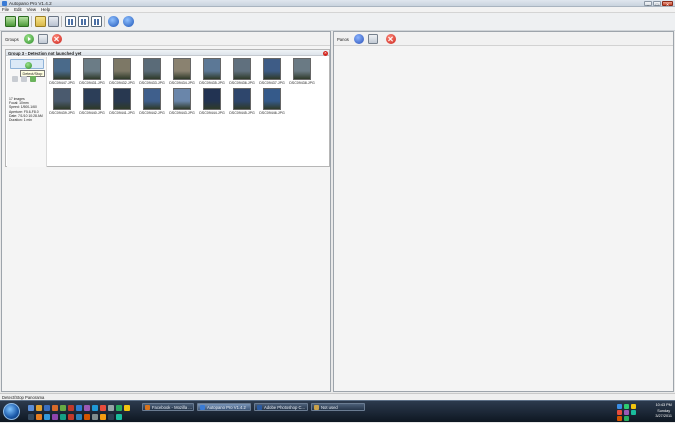  Describe the element at coordinates (272, 101) in the screenshot. I see `image-thumbnail: DSC09446.JPG` at that location.